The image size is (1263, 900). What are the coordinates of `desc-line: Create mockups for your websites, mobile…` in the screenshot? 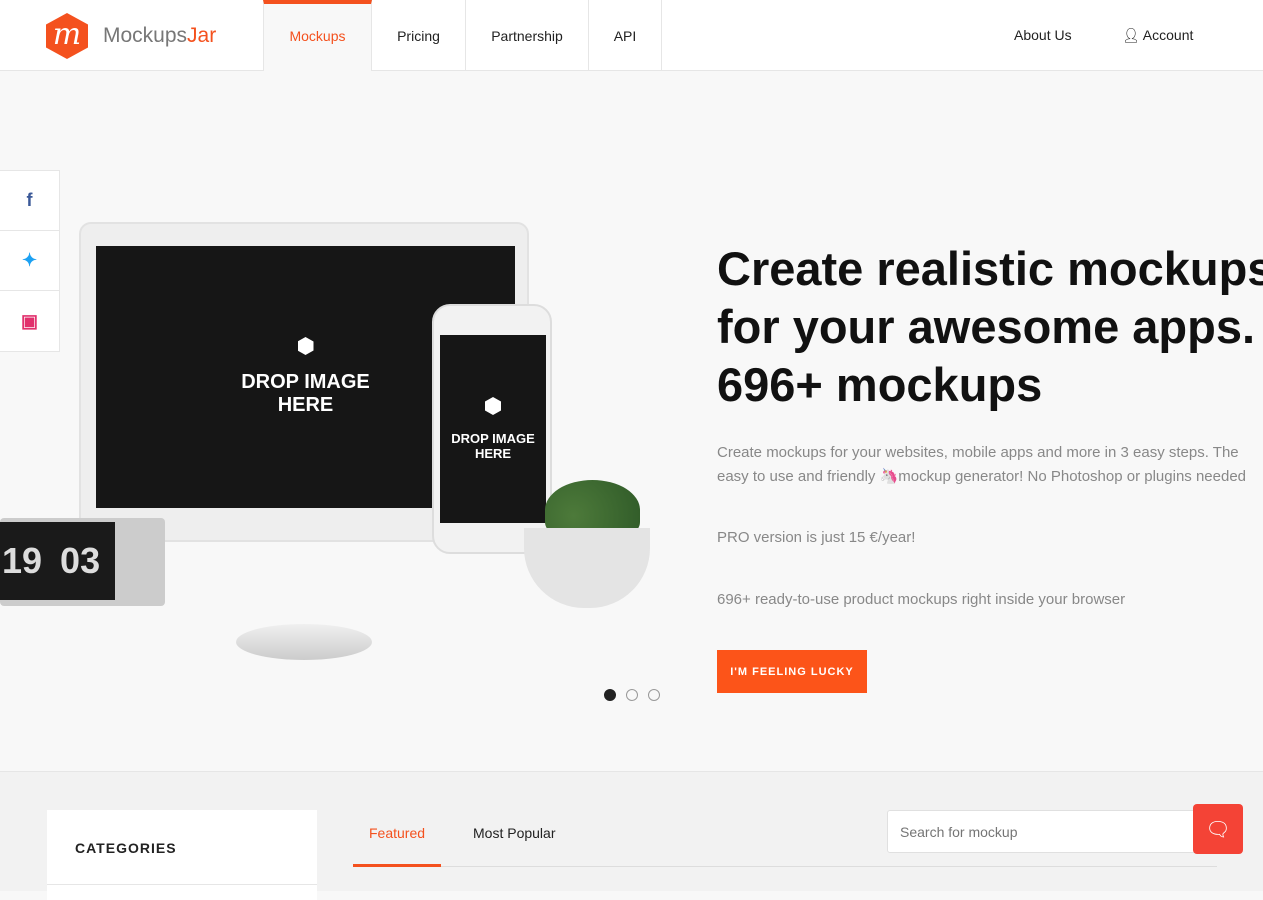 It's located at (978, 452).